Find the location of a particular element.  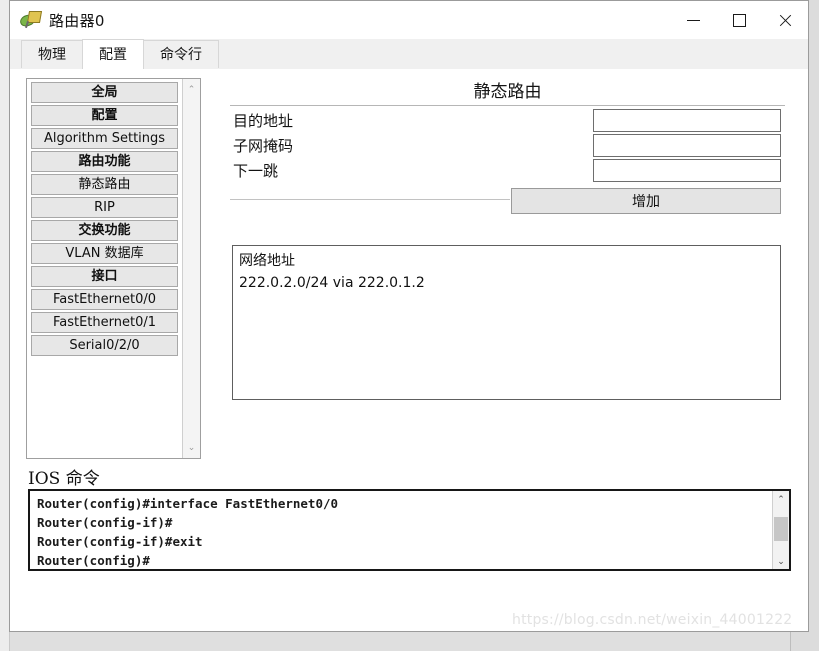

sidebar-item-global: 全局 is located at coordinates (104, 92).